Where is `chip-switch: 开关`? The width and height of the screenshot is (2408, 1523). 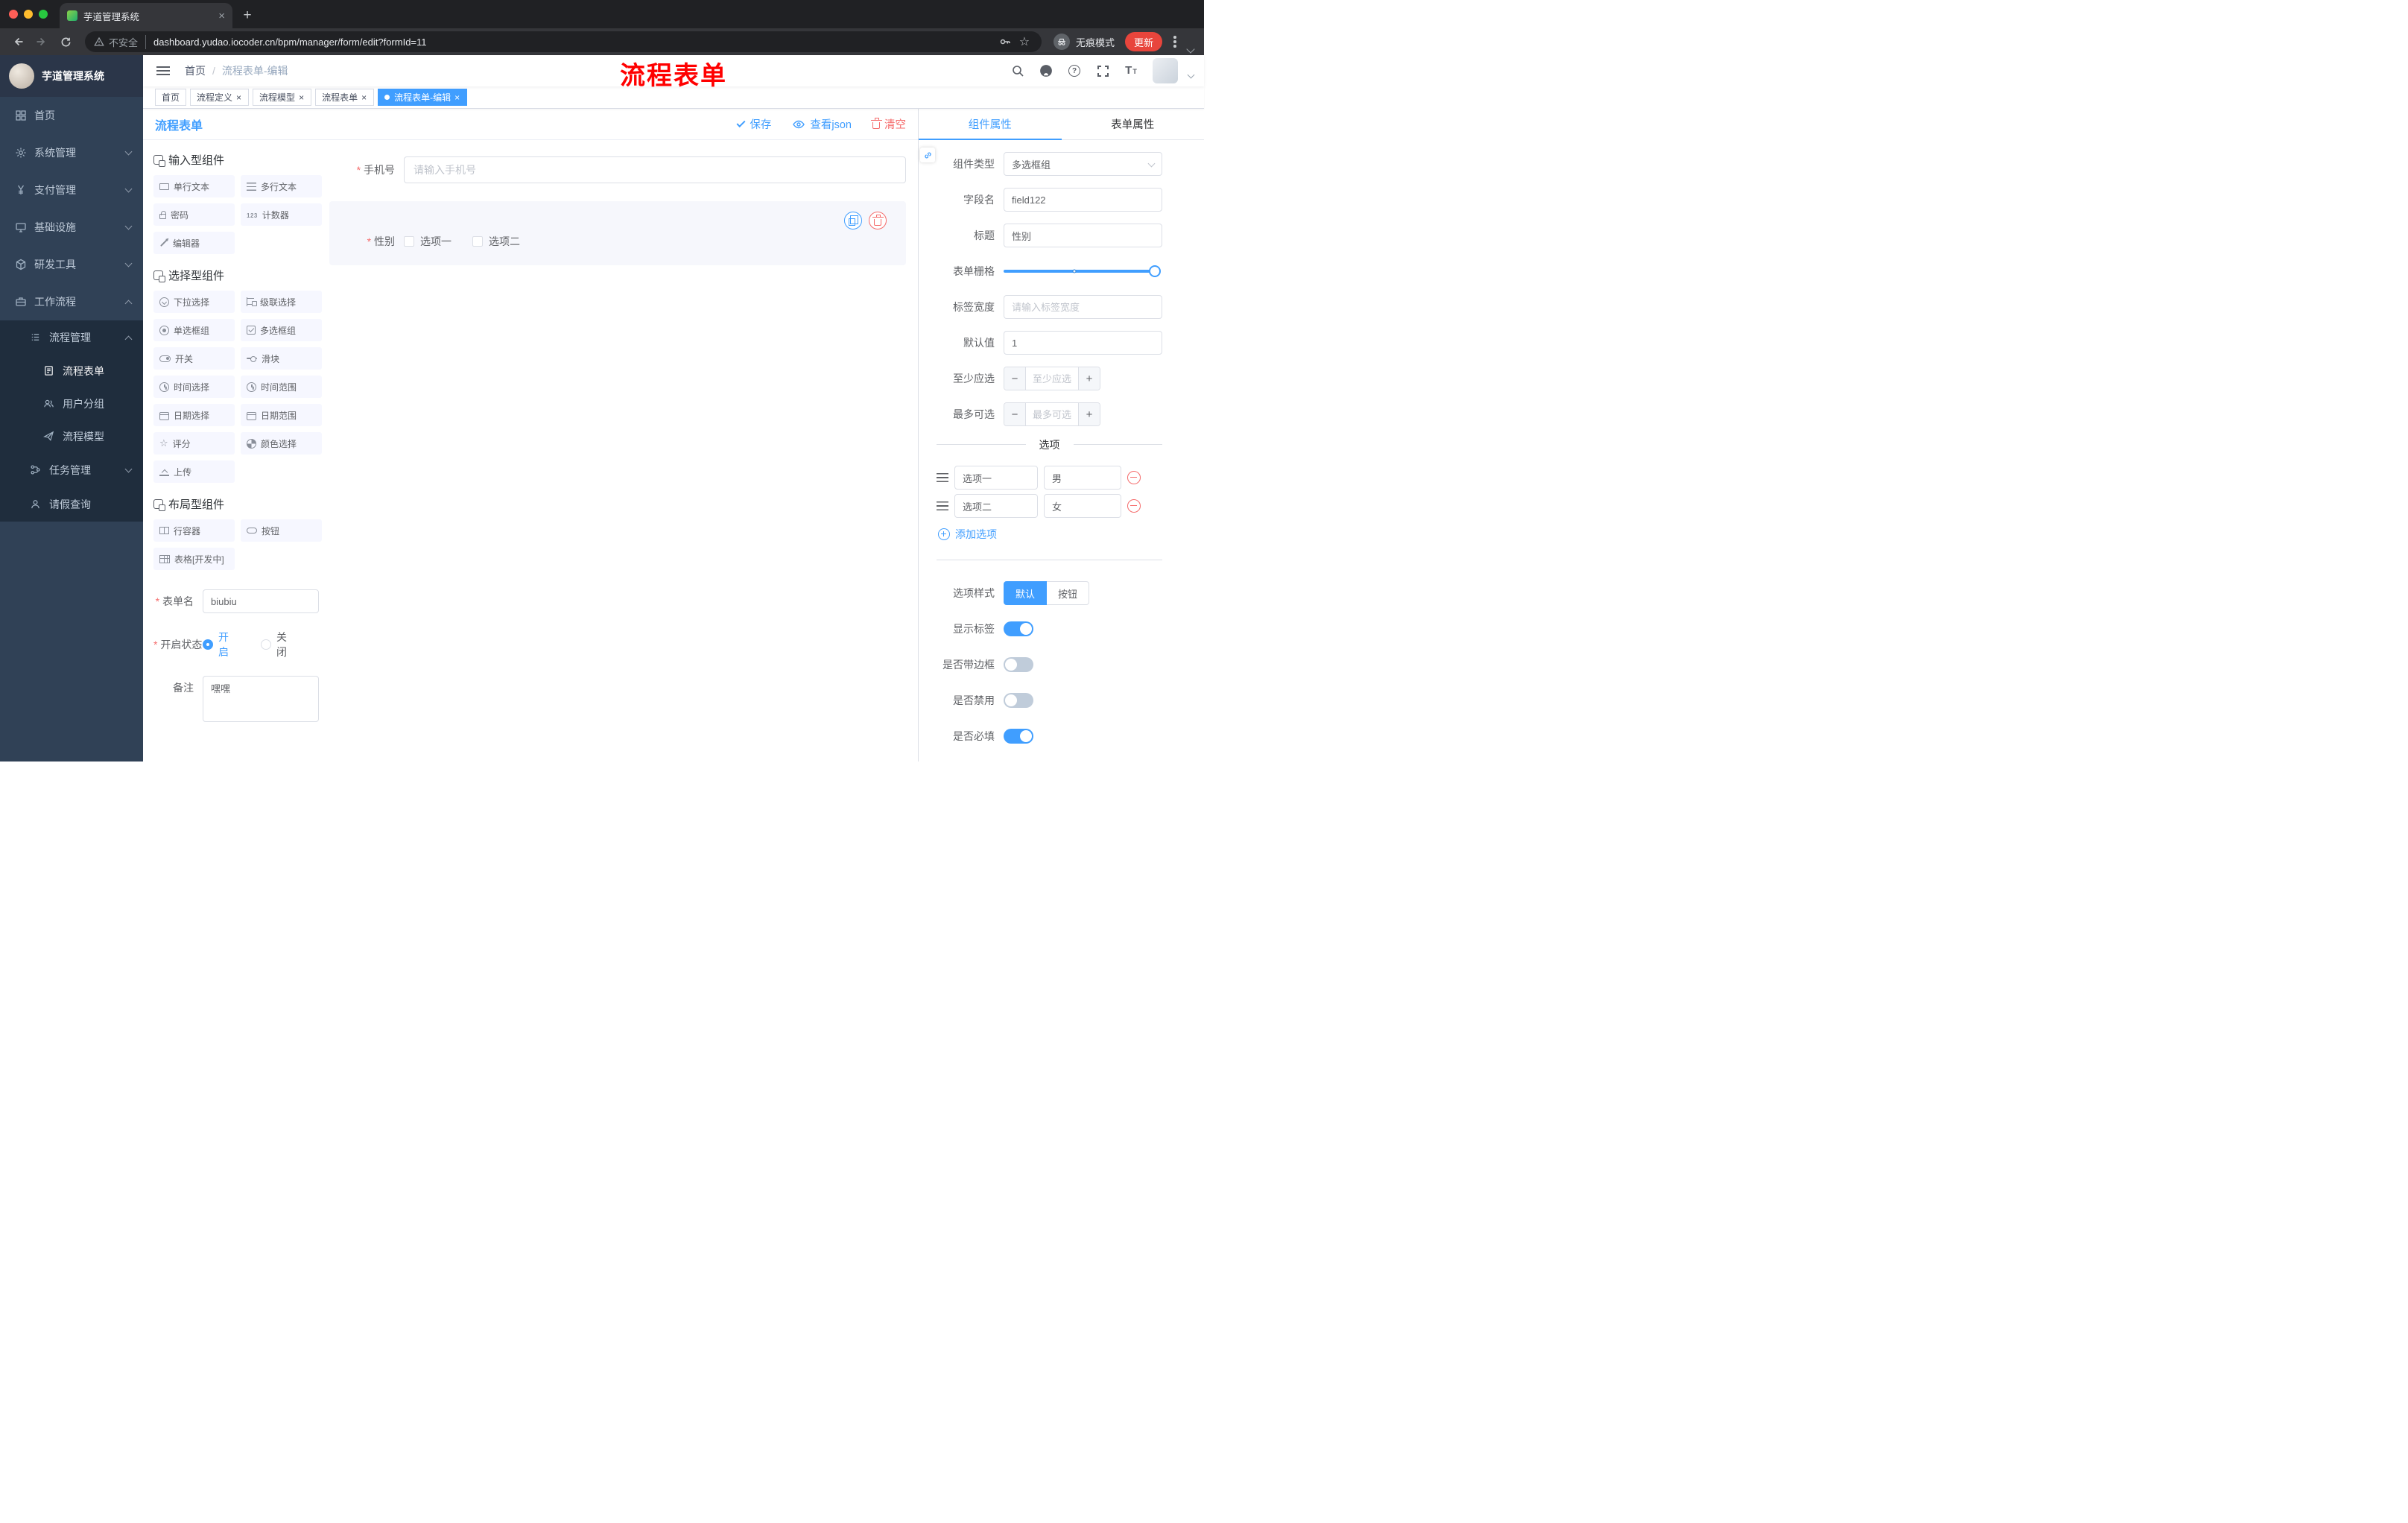 chip-switch: 开关 is located at coordinates (194, 359).